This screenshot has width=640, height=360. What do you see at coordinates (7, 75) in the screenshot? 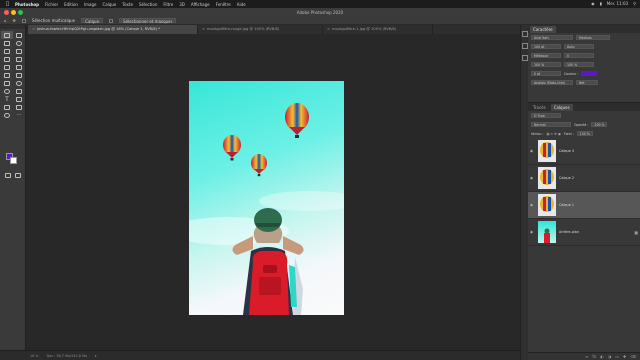
I see `history-brush-tool` at bounding box center [7, 75].